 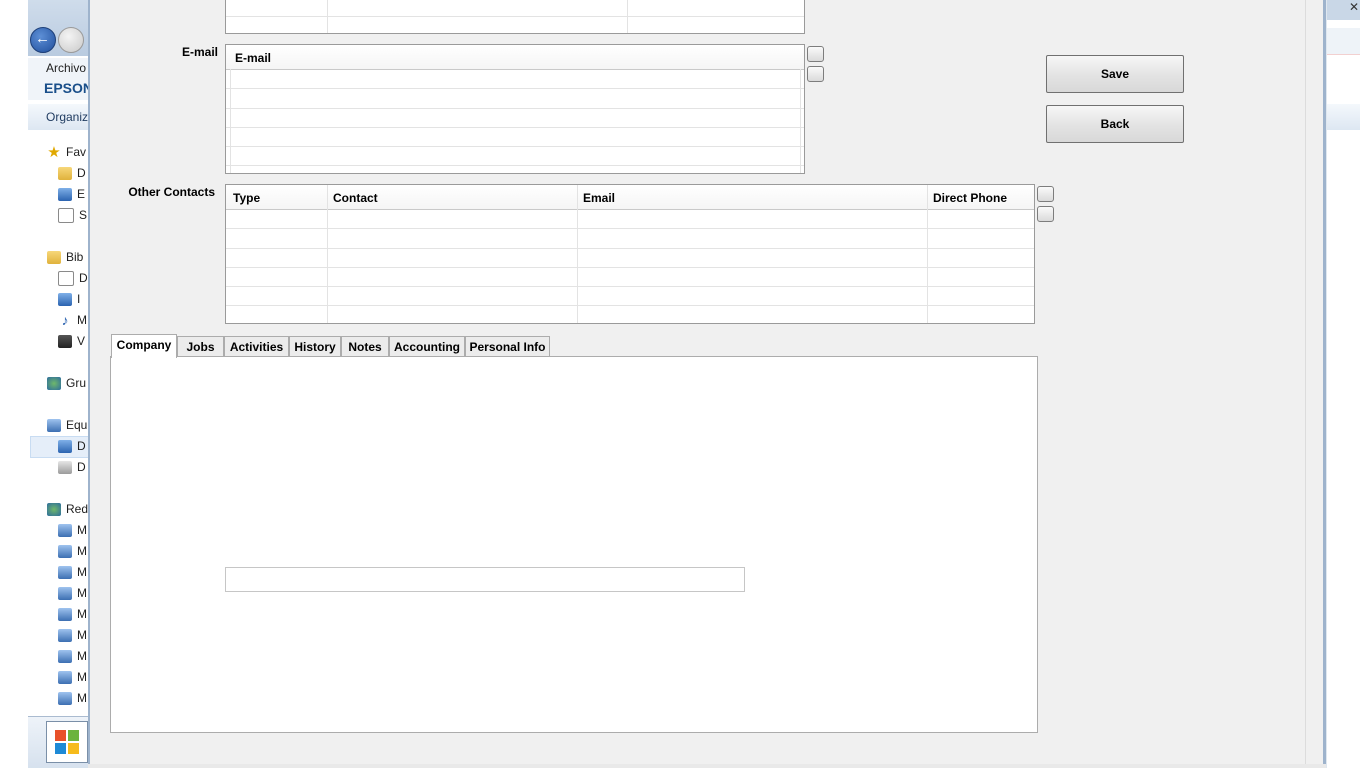 What do you see at coordinates (65, 447) in the screenshot?
I see `disk-icon` at bounding box center [65, 447].